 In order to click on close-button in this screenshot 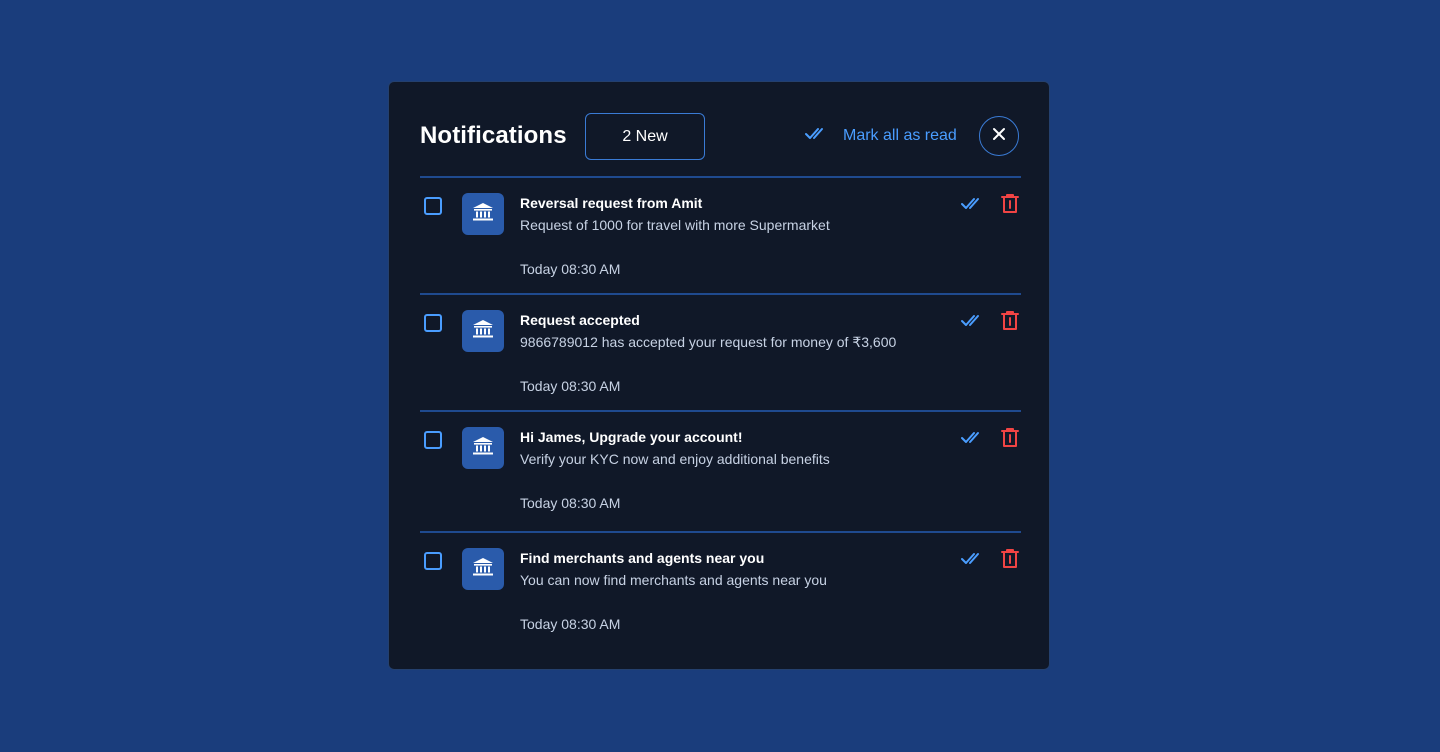, I will do `click(999, 136)`.